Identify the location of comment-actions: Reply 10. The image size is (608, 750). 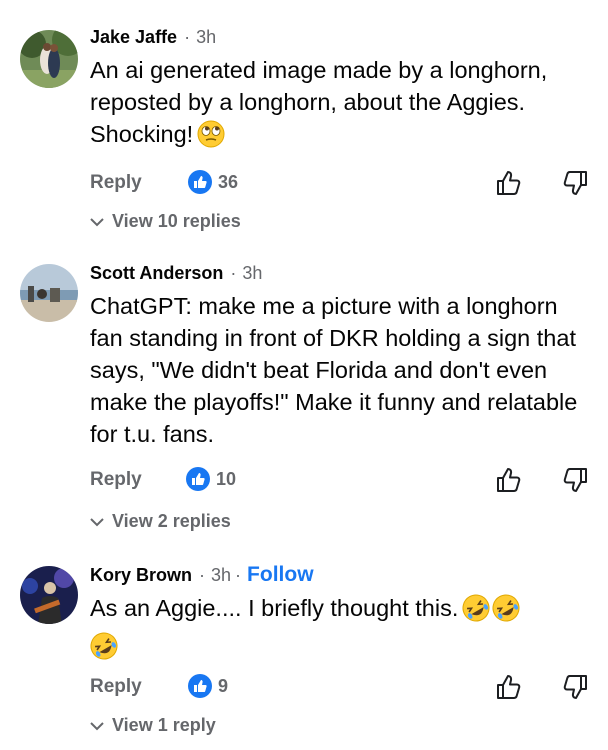
(340, 480).